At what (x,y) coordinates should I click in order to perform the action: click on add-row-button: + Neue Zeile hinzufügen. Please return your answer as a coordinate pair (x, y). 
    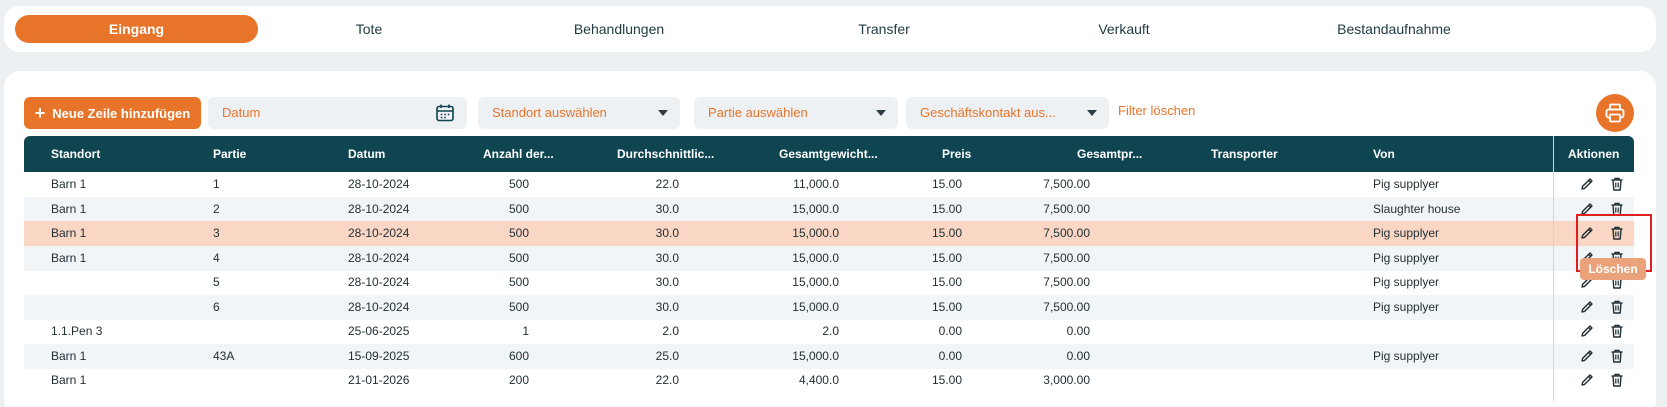
    Looking at the image, I should click on (112, 113).